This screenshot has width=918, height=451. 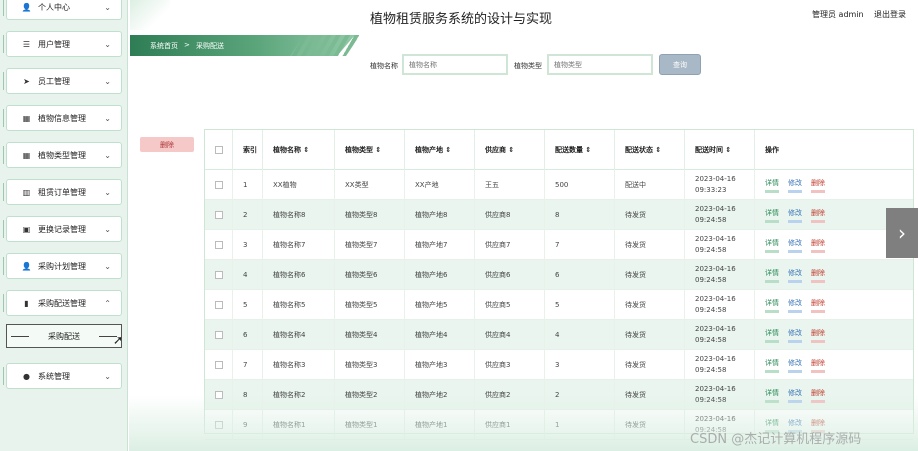 I want to click on sidebar-item-purchase-delivery: ▮ 采购配送管理 ⌃, so click(x=62, y=303).